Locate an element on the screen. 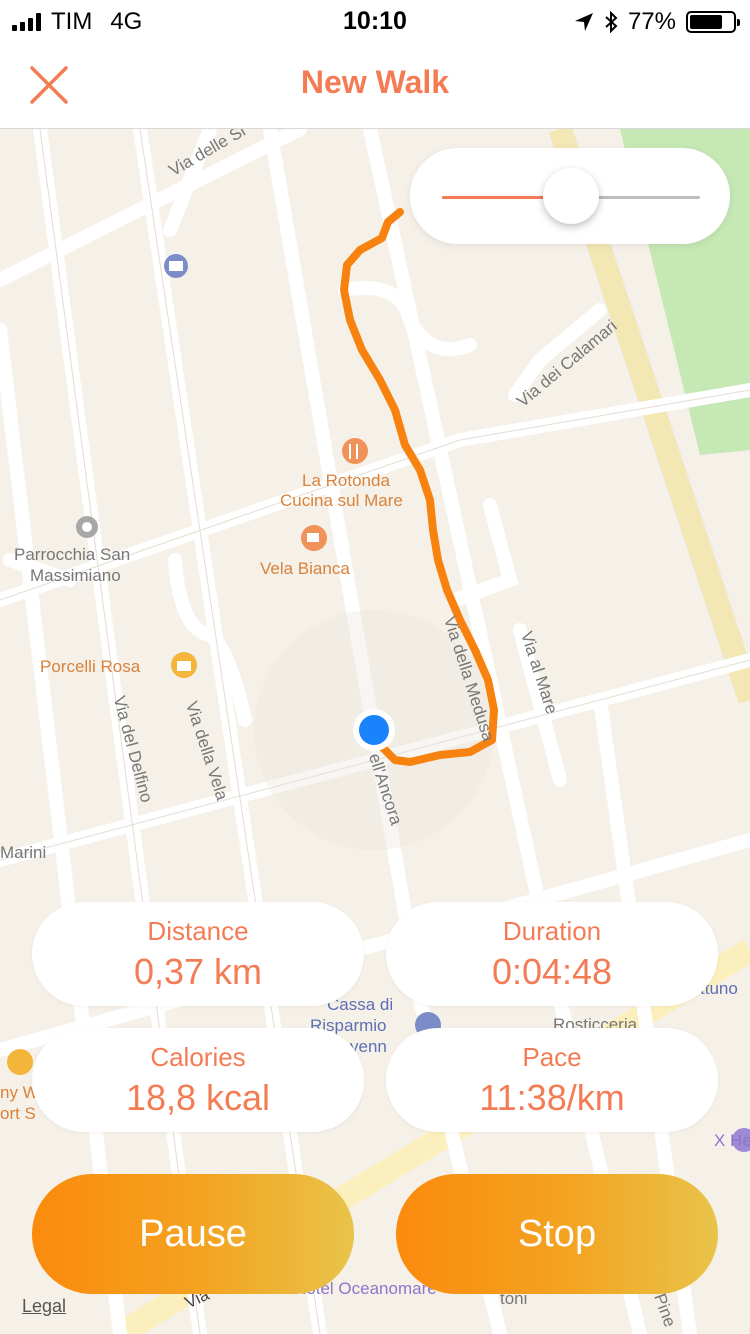 The height and width of the screenshot is (1334, 750). poi-label: Porcelli Rosa is located at coordinates (90, 666).